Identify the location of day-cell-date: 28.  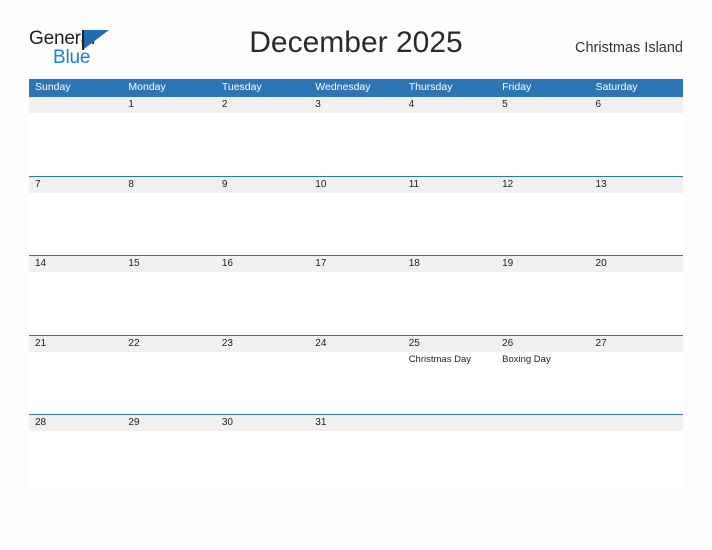
(75, 423).